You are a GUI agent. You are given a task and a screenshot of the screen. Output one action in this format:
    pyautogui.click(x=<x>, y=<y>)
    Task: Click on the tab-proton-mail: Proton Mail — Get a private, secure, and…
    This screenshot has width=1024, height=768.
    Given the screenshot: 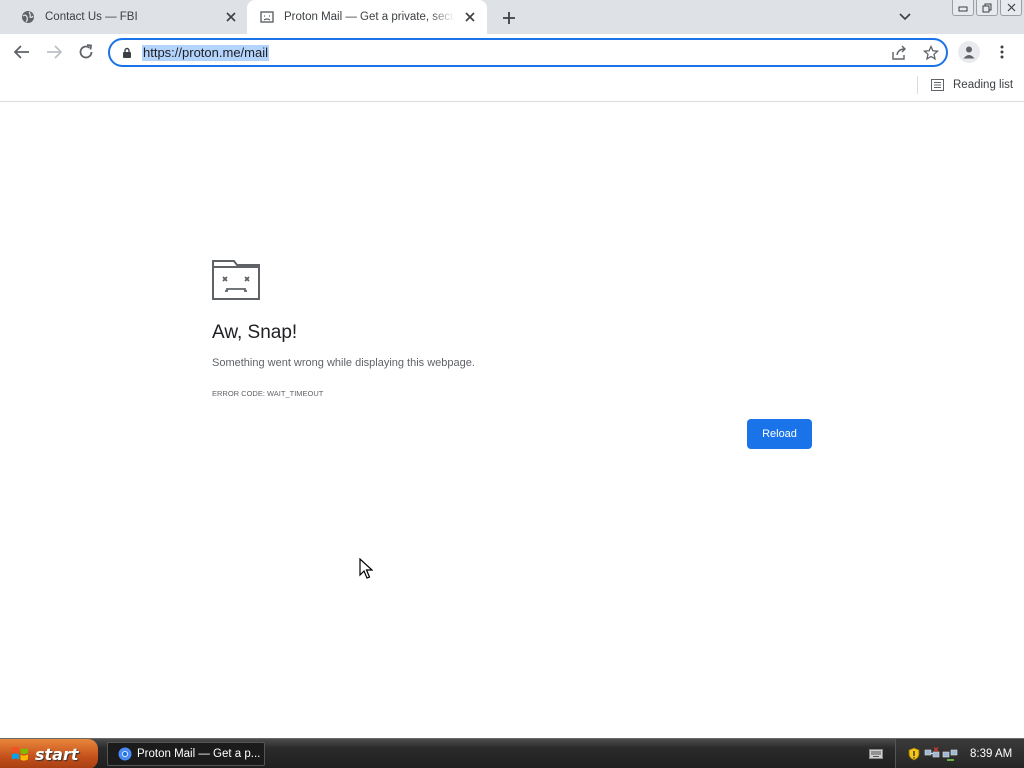 What is the action you would take?
    pyautogui.click(x=367, y=17)
    